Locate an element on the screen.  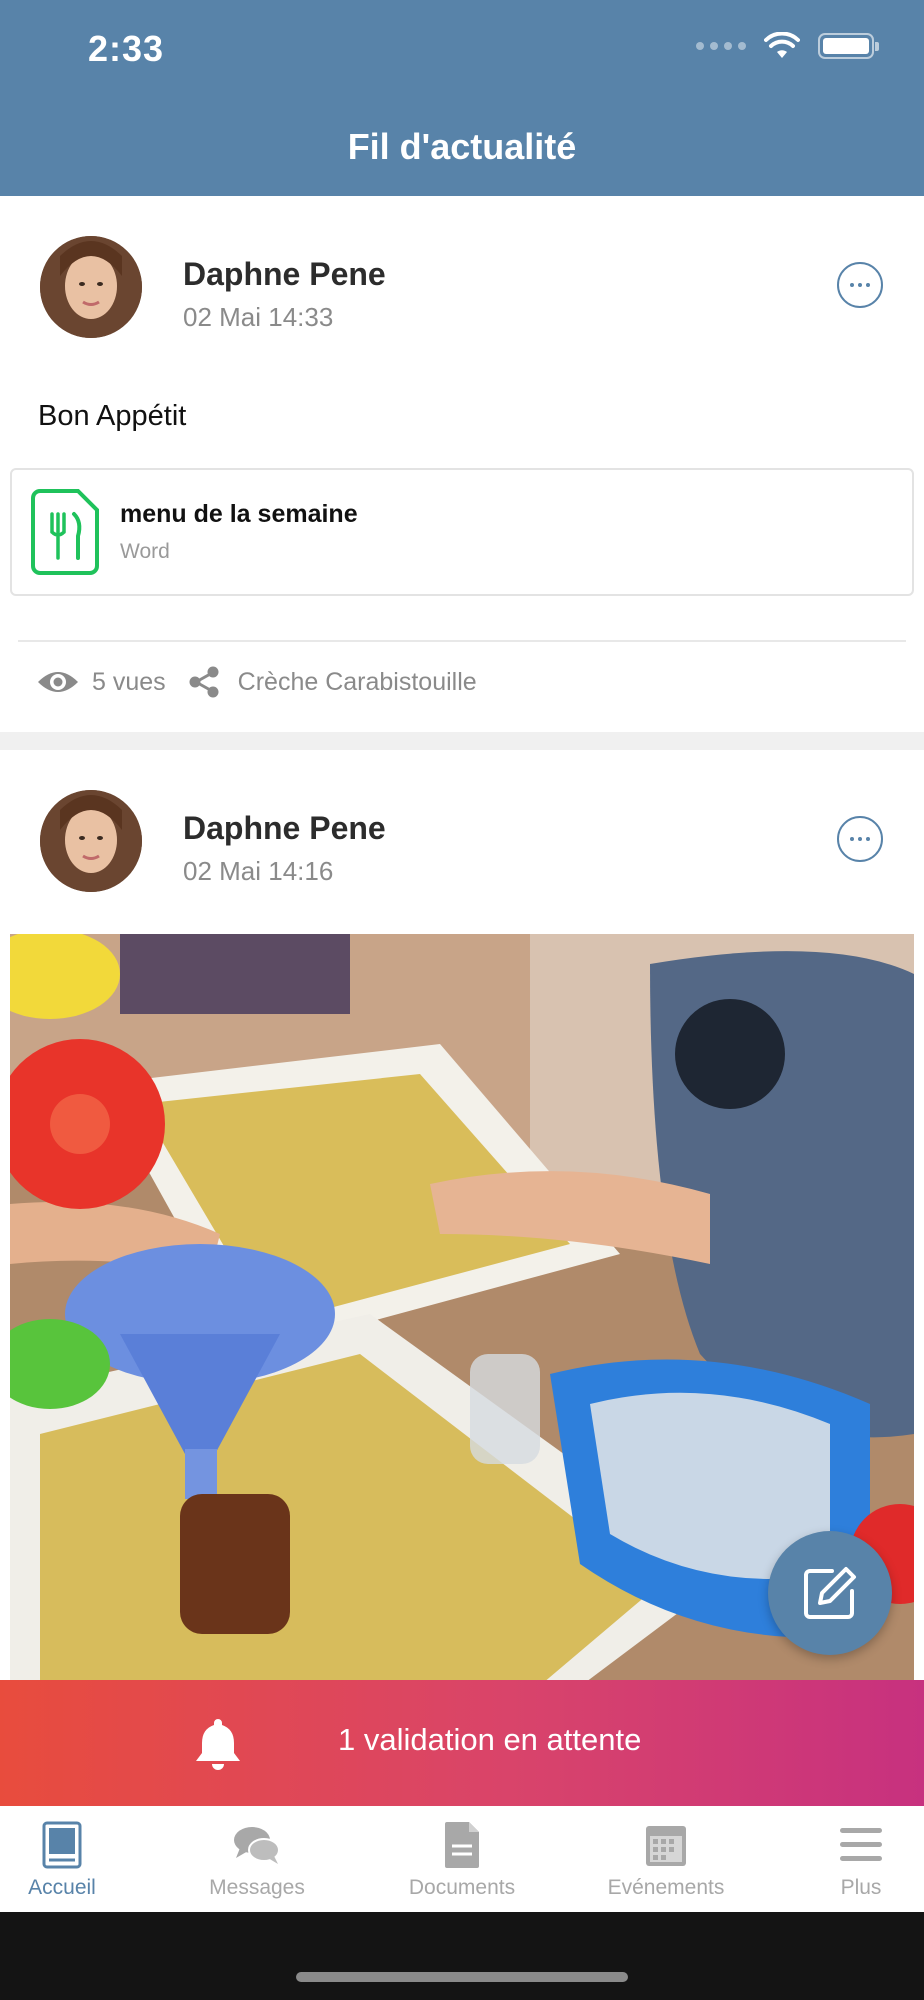
tab-label: Accueil is located at coordinates (62, 1887).